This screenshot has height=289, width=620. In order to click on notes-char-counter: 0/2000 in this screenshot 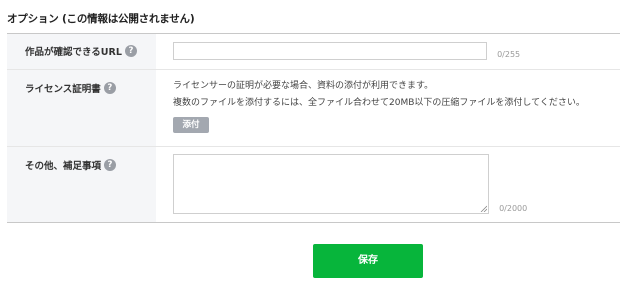, I will do `click(513, 208)`.